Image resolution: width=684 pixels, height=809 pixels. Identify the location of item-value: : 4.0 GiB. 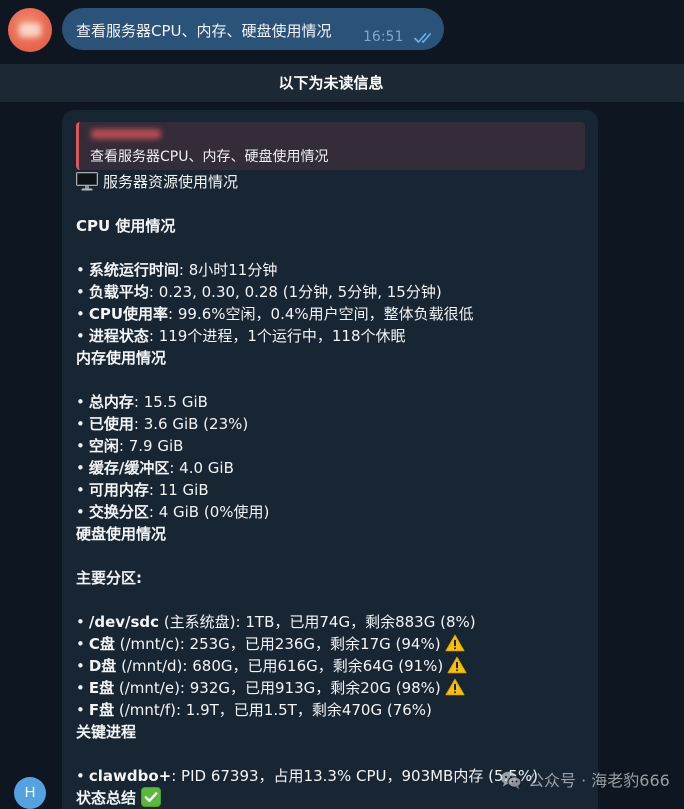
(201, 468).